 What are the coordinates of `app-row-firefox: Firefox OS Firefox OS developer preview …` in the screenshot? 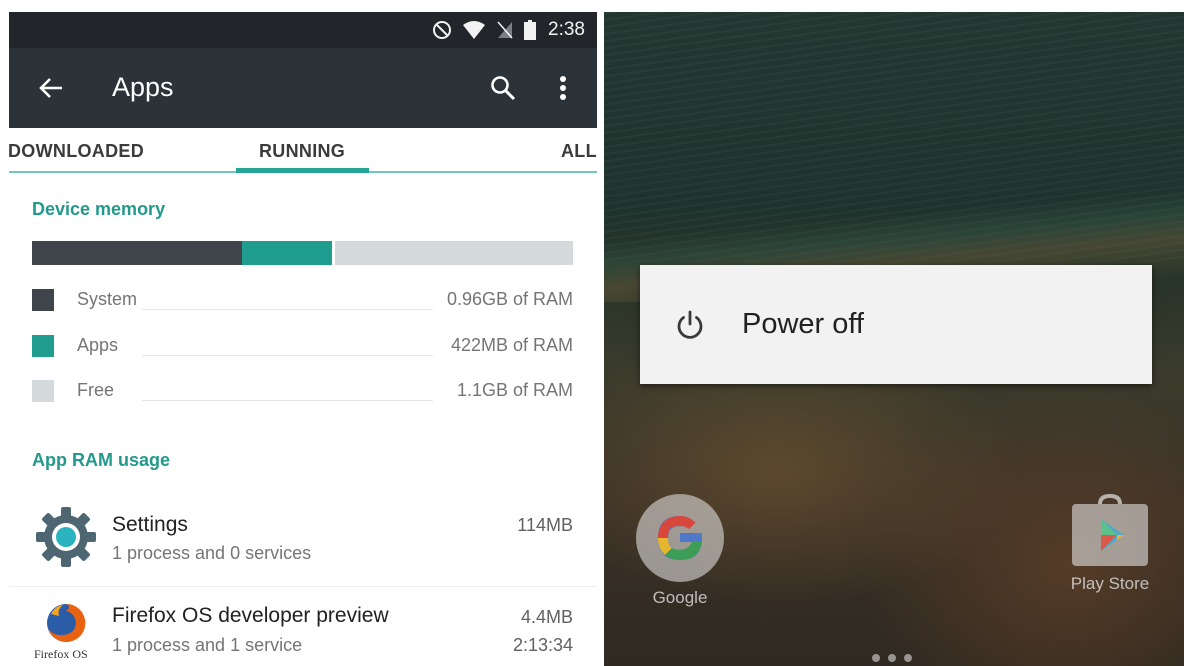 It's located at (303, 629).